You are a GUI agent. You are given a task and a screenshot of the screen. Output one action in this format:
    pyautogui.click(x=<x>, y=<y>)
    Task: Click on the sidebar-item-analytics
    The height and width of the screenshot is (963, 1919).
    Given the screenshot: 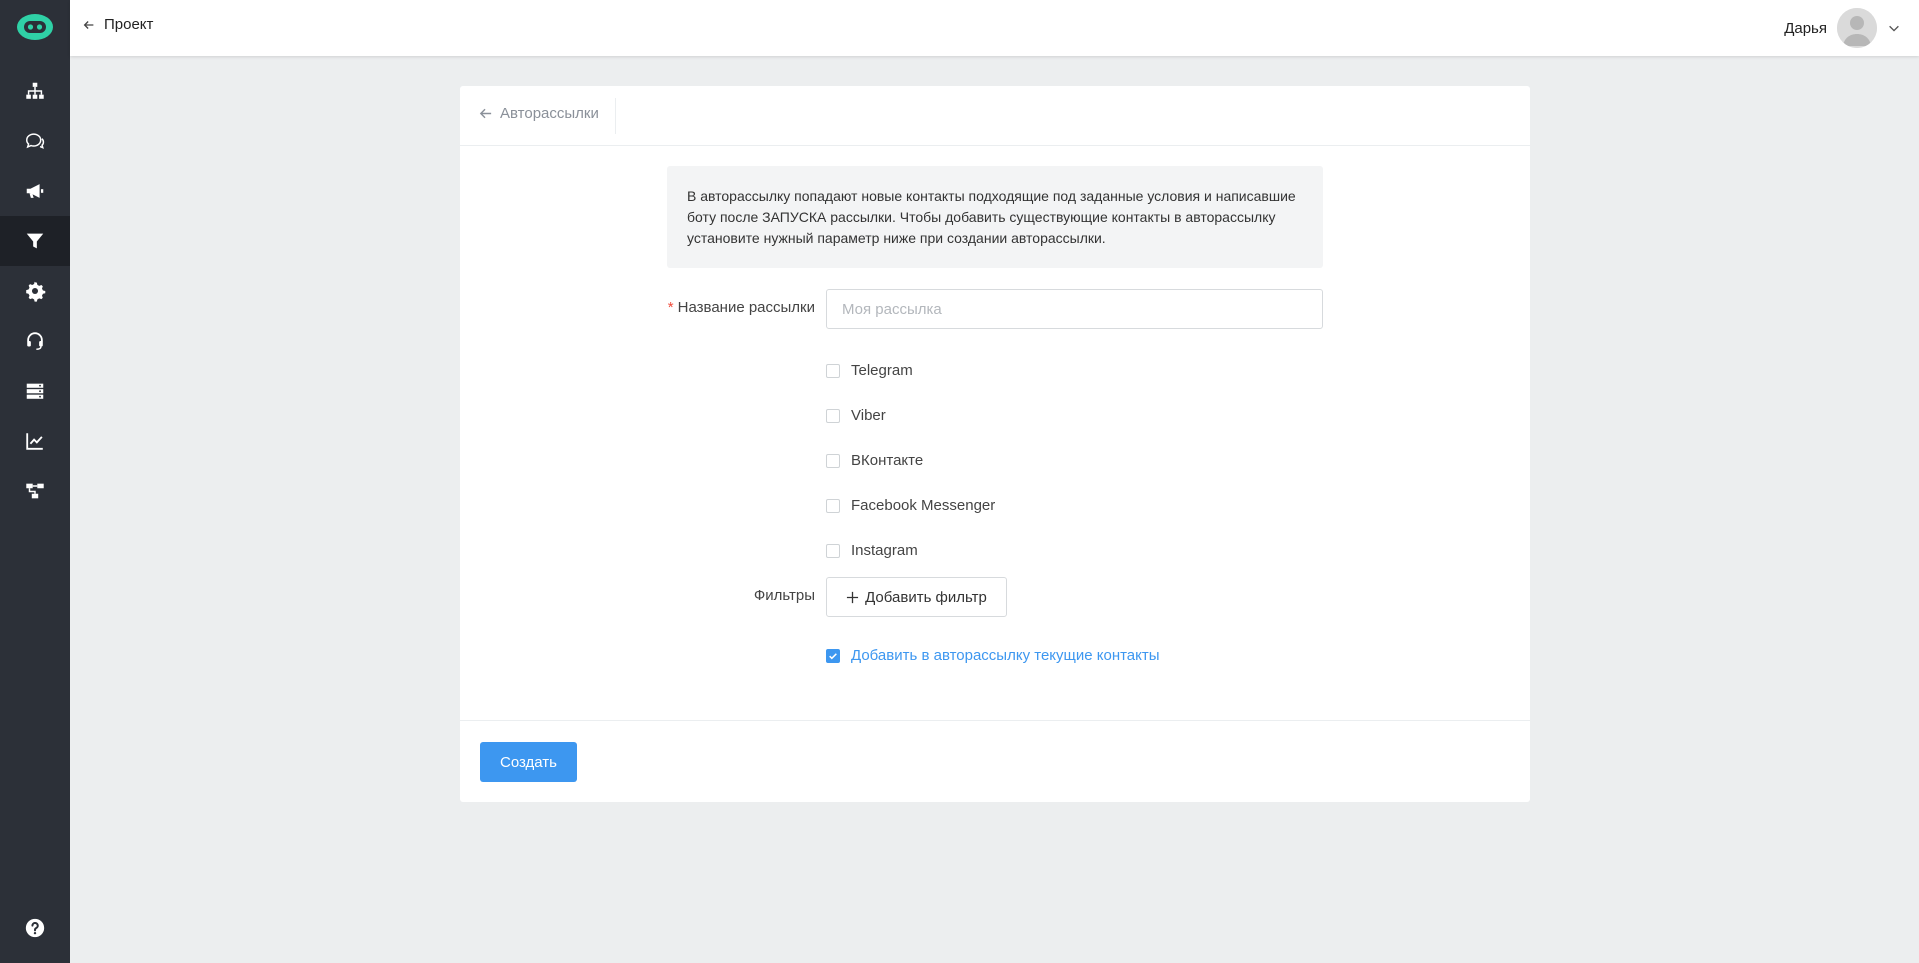 What is the action you would take?
    pyautogui.click(x=35, y=441)
    